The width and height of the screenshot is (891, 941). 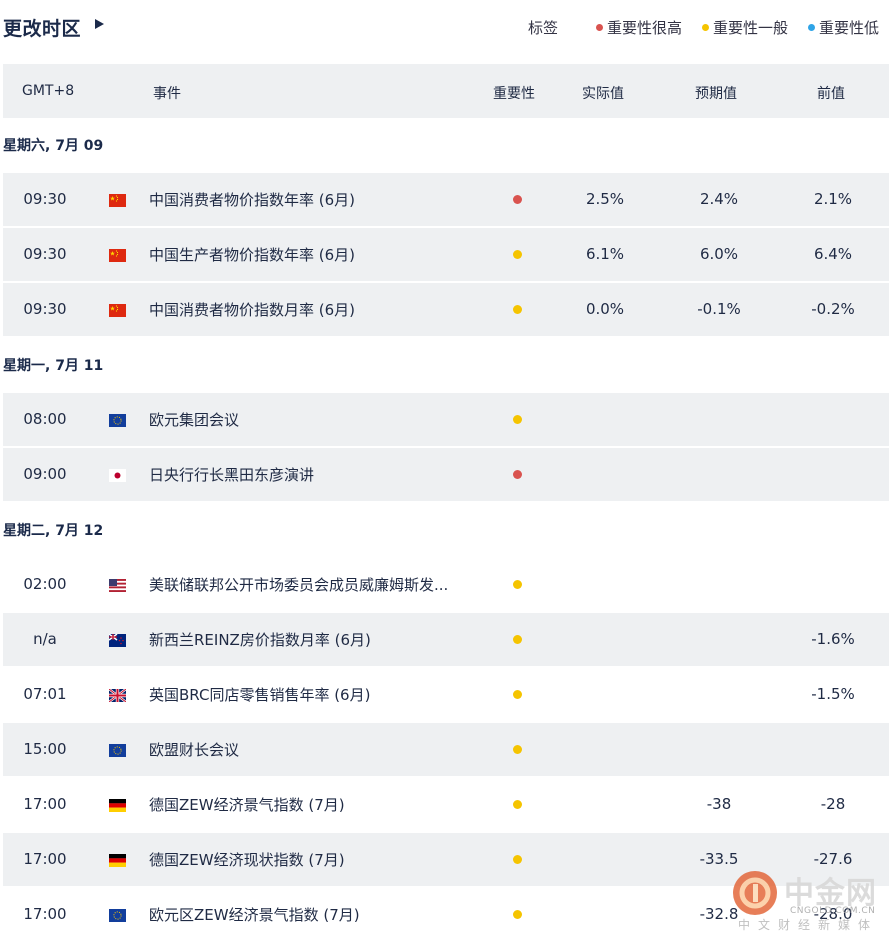 What do you see at coordinates (254, 914) in the screenshot?
I see `event-name: 欧元区ZEW经济景气指数 (7月)` at bounding box center [254, 914].